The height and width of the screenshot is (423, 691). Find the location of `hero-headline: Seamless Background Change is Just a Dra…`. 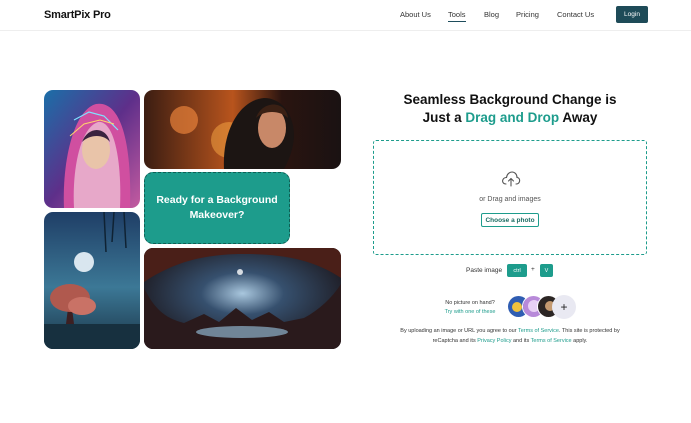

hero-headline: Seamless Background Change is Just a Dra… is located at coordinates (510, 108).